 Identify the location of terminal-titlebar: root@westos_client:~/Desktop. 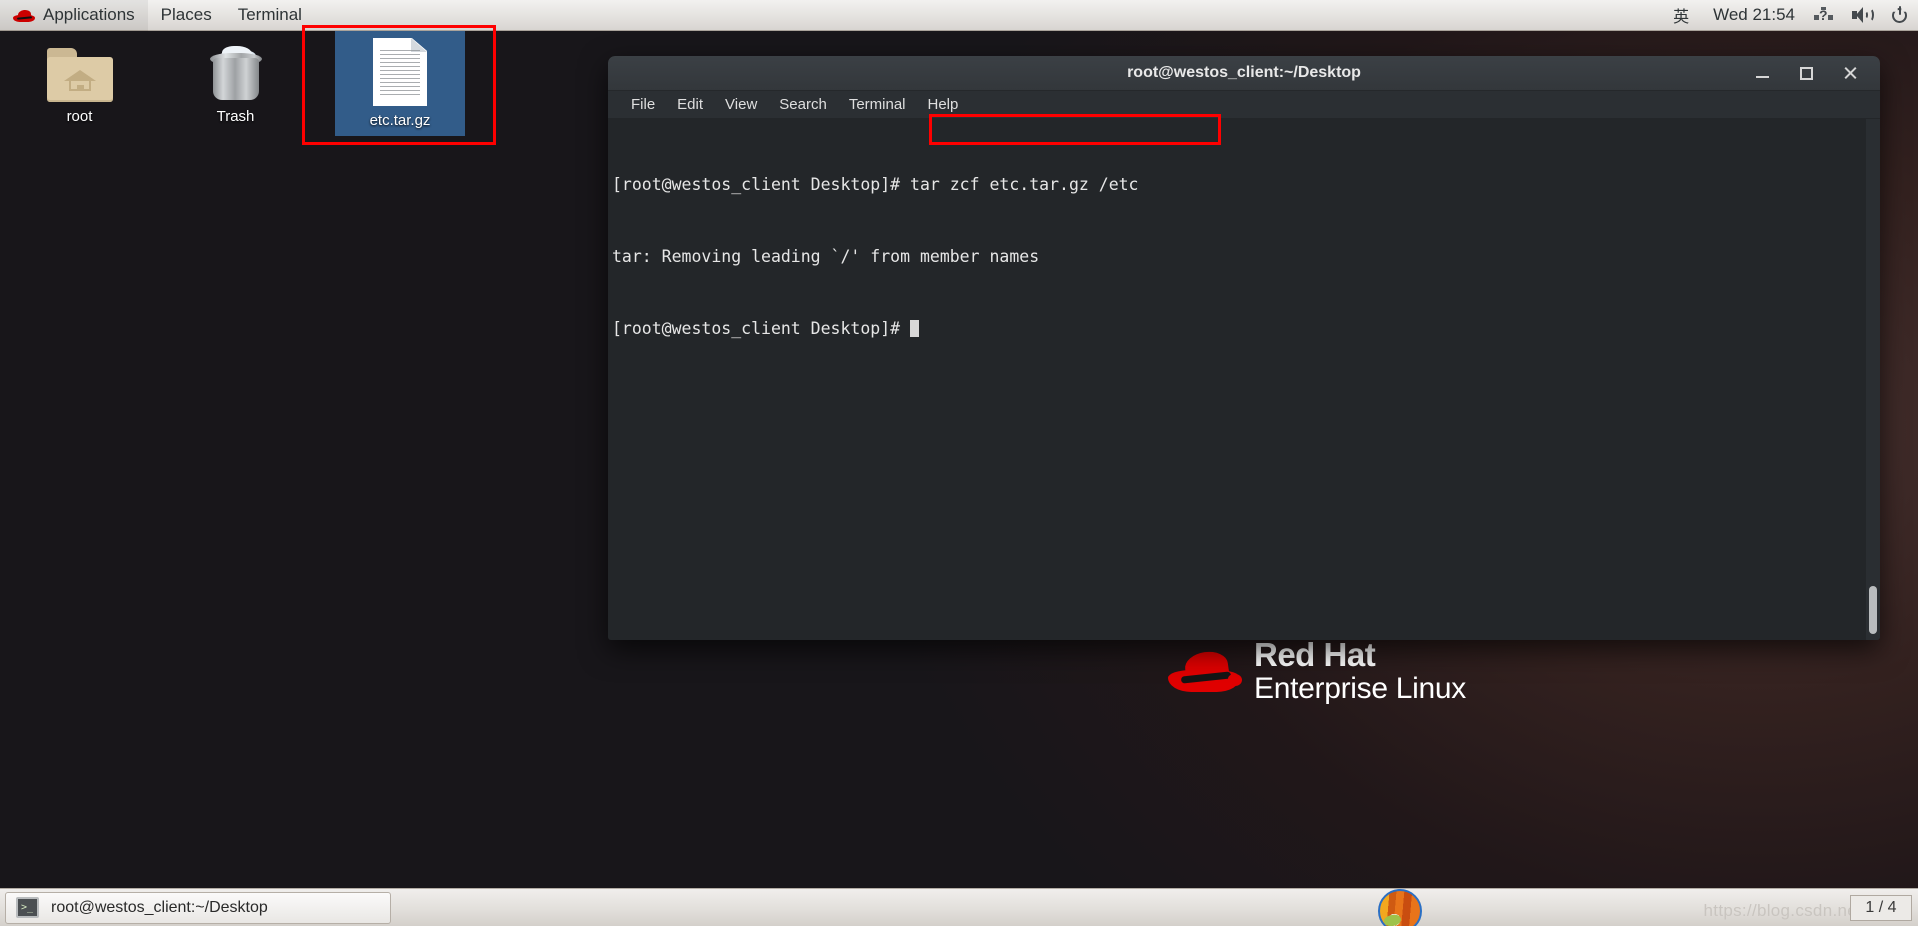
(1244, 73).